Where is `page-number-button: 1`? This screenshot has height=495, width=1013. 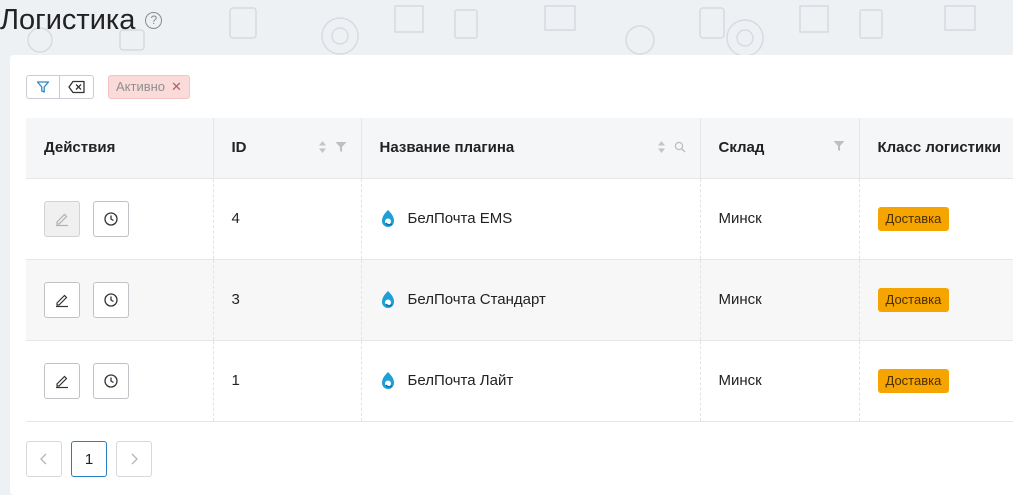 page-number-button: 1 is located at coordinates (89, 459).